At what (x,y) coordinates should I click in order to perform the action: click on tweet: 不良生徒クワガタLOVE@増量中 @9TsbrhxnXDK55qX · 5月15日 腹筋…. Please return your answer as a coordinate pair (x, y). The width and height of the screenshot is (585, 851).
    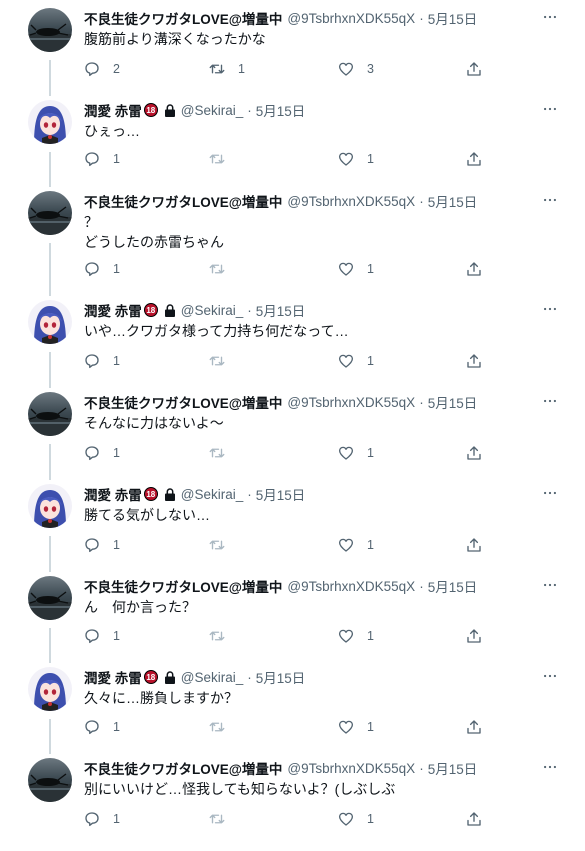
    Looking at the image, I should click on (292, 45).